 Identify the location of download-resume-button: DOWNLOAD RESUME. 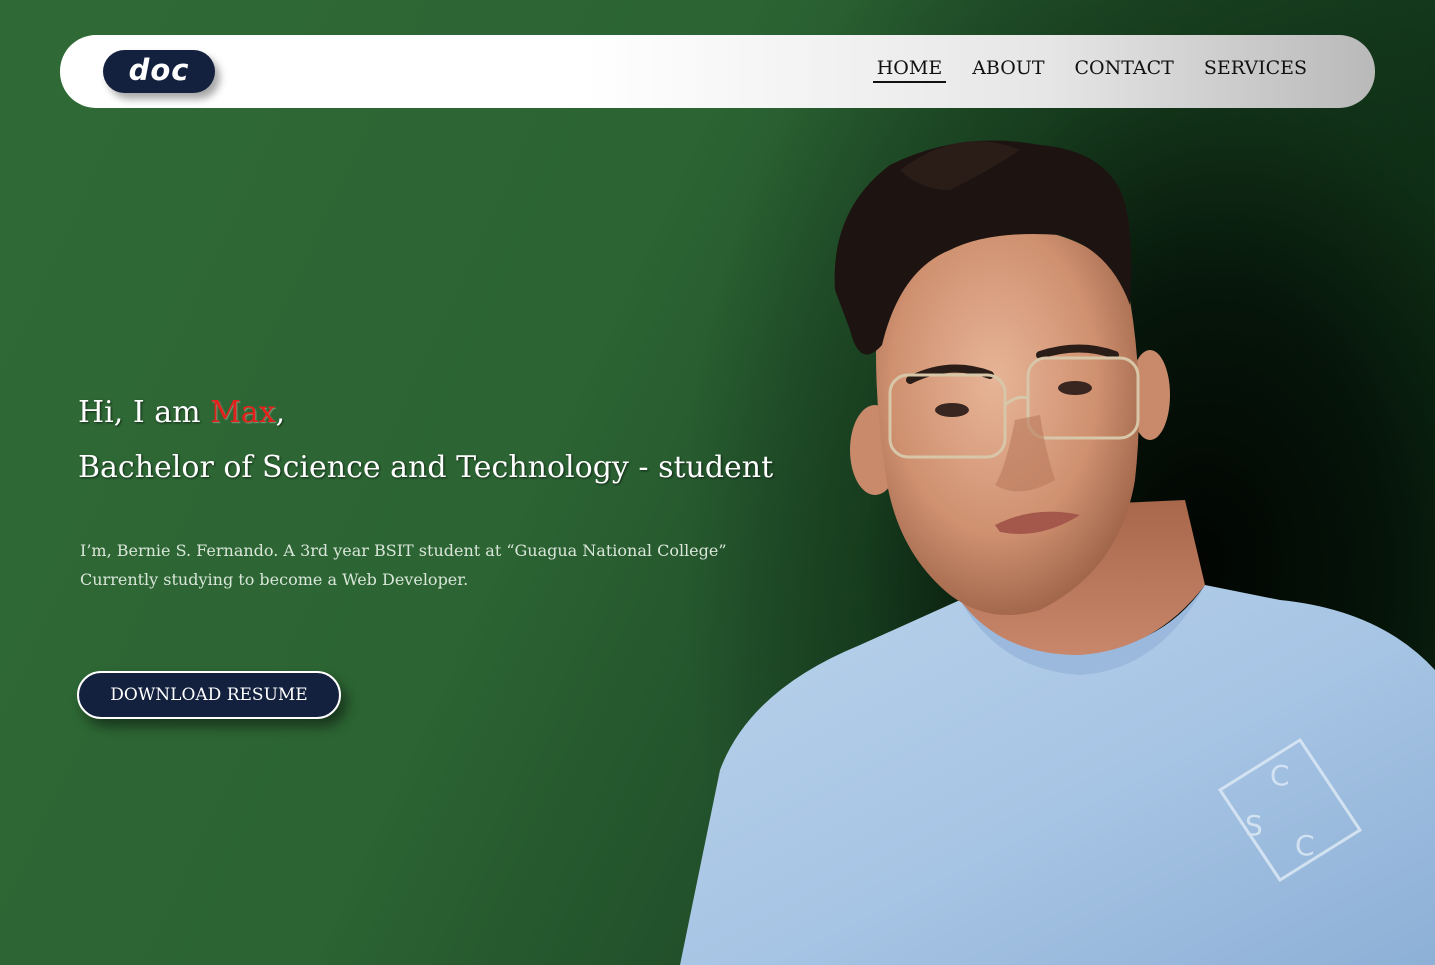
(209, 695).